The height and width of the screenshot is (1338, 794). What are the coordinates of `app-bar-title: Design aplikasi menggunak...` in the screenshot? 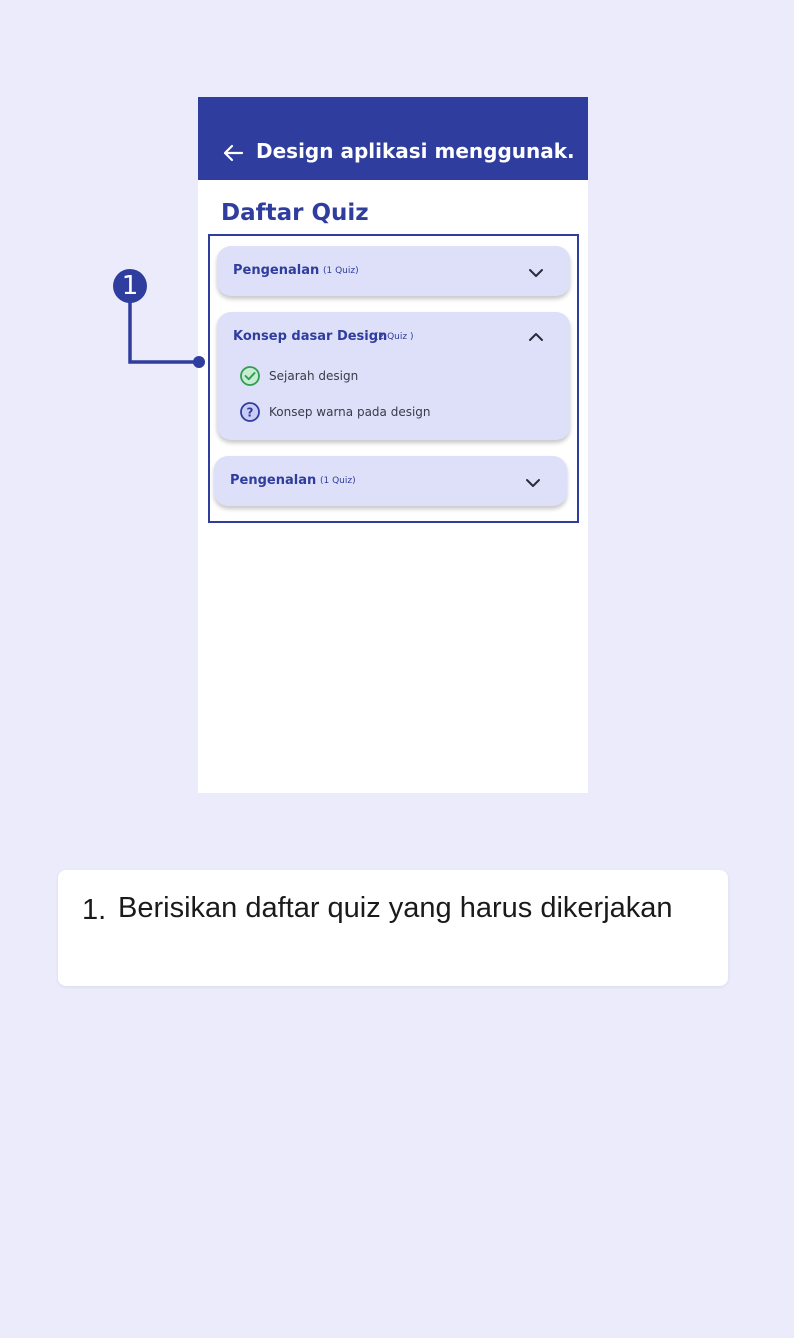 It's located at (416, 151).